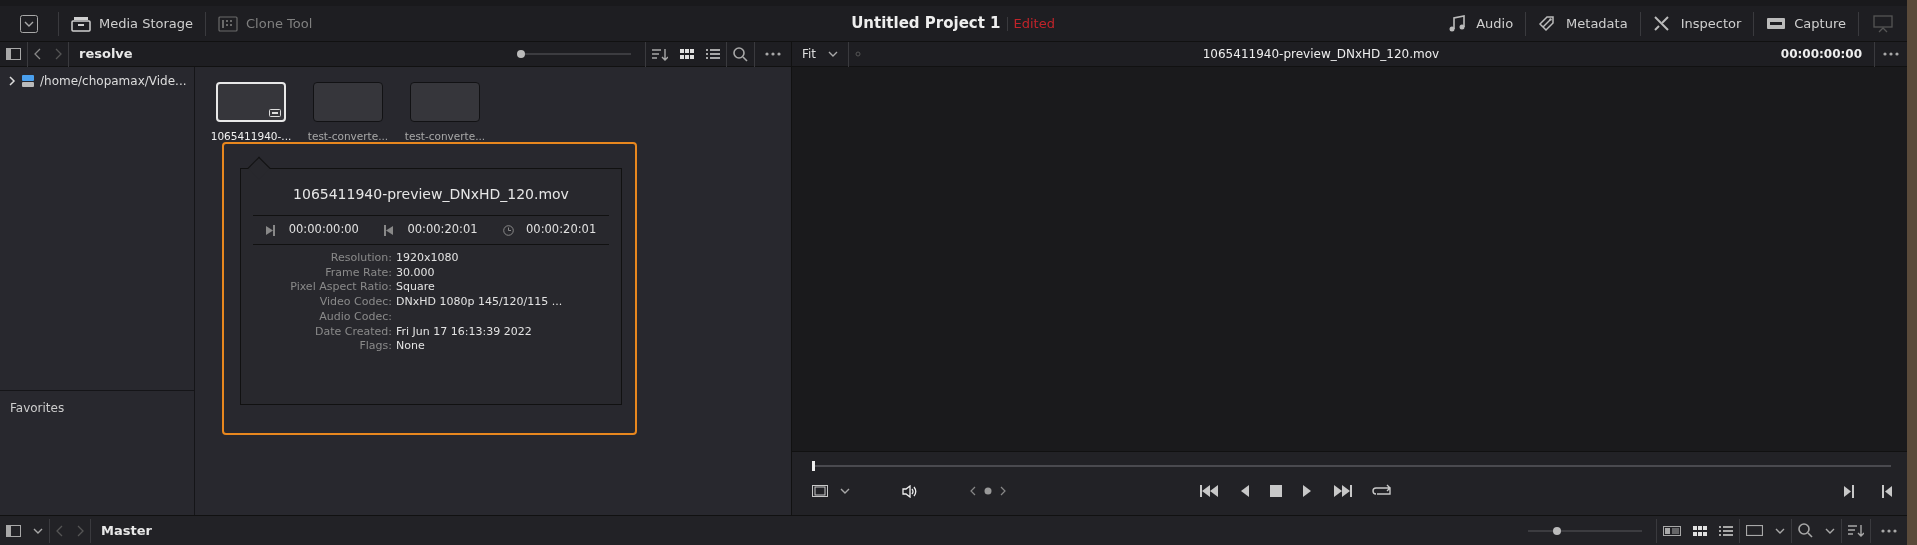 This screenshot has width=1917, height=545. What do you see at coordinates (1034, 23) in the screenshot?
I see `status-label: Edited` at bounding box center [1034, 23].